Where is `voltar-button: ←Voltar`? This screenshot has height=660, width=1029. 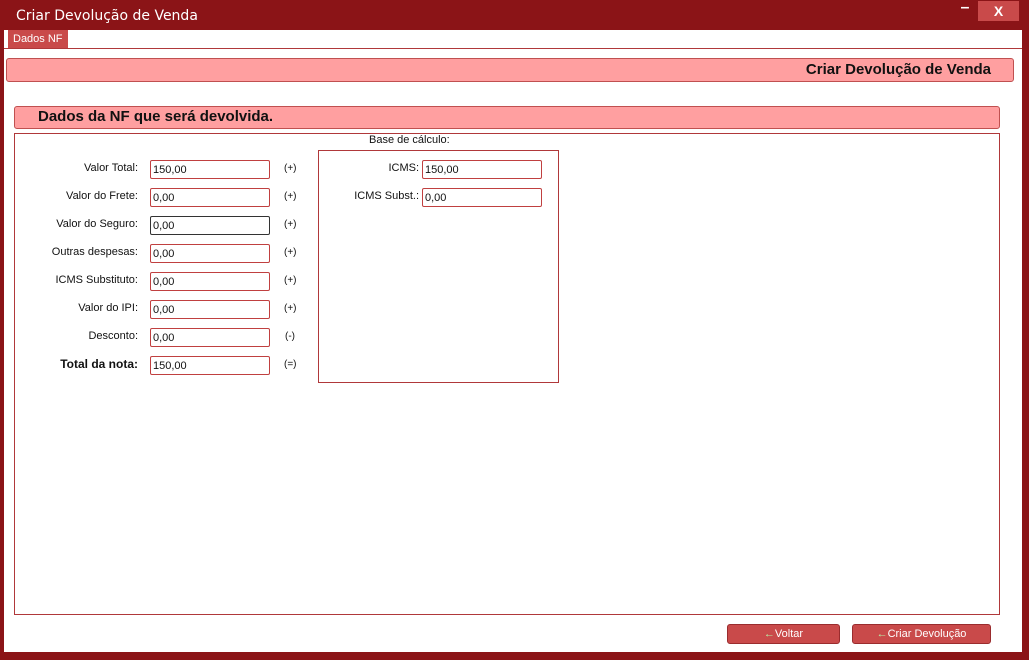
voltar-button: ←Voltar is located at coordinates (783, 634).